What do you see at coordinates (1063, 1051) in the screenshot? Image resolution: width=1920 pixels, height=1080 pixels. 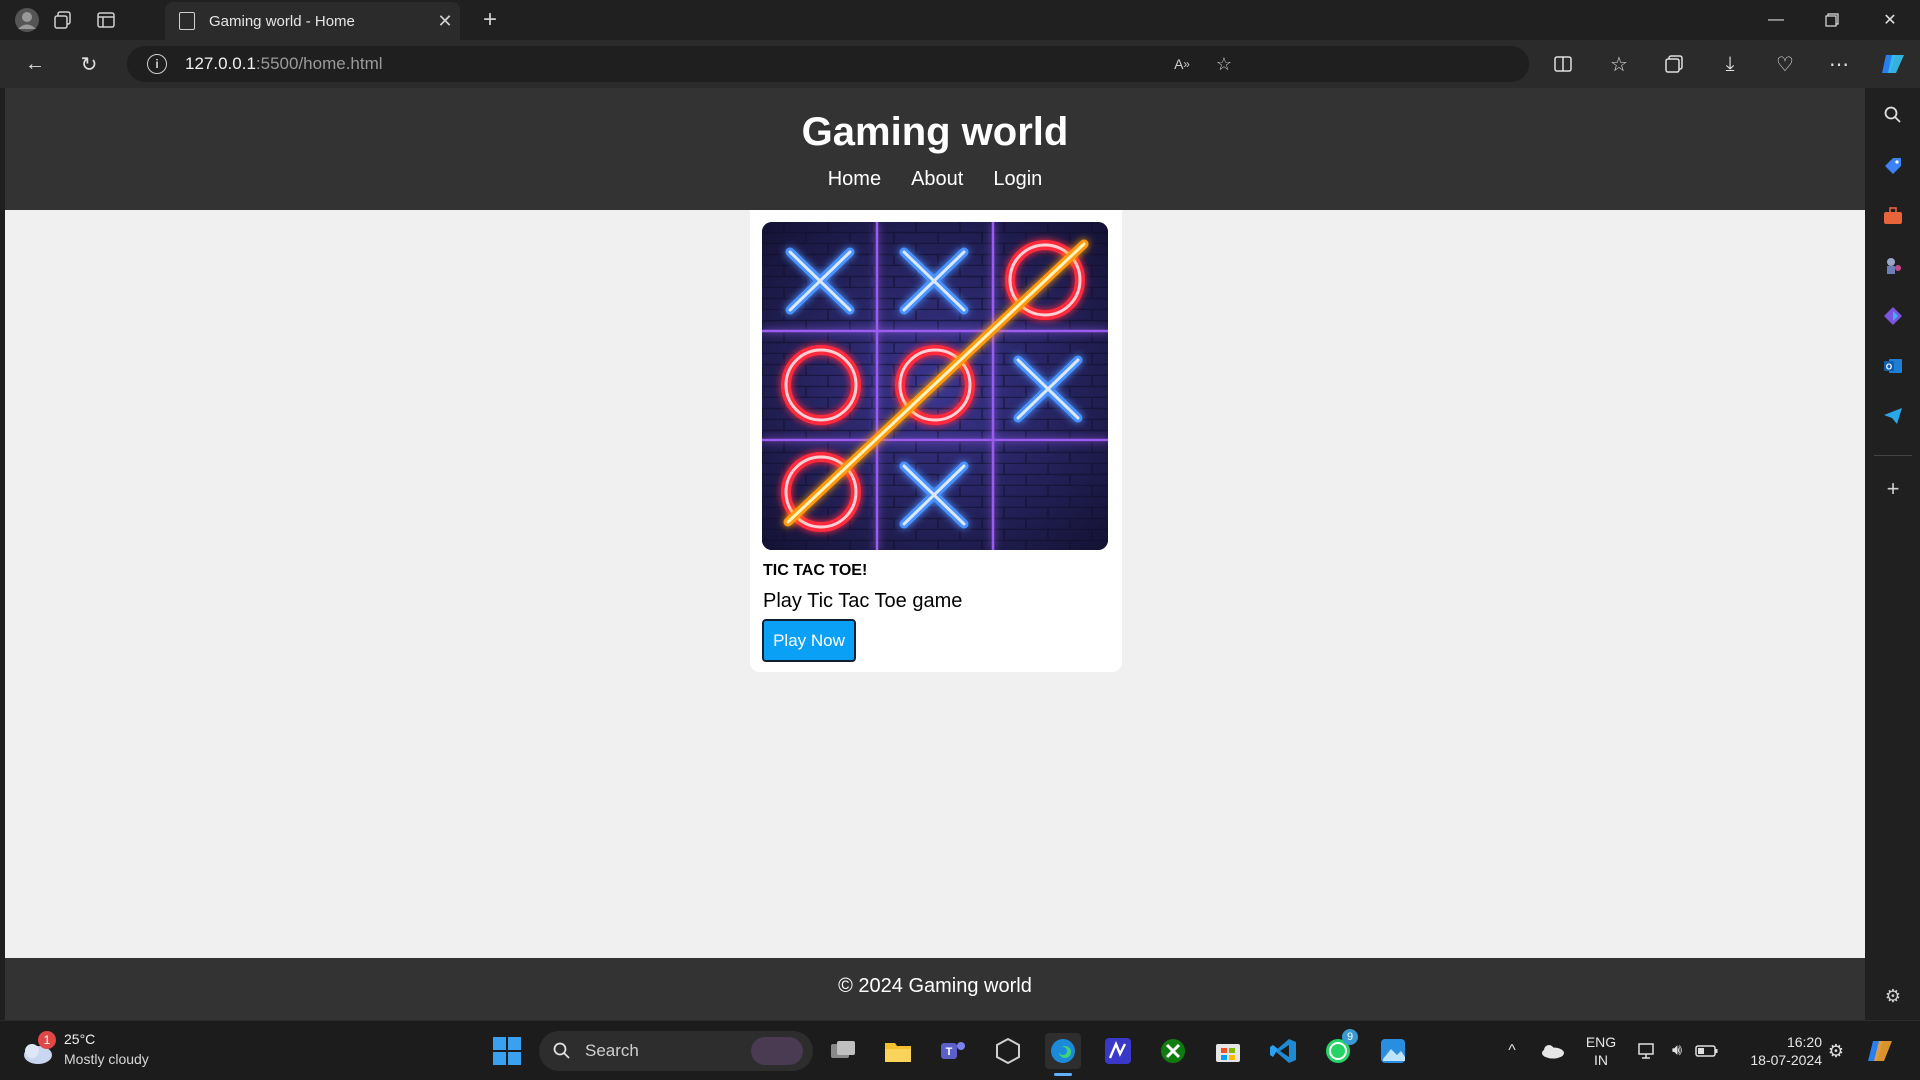 I see `edge-browser-icon` at bounding box center [1063, 1051].